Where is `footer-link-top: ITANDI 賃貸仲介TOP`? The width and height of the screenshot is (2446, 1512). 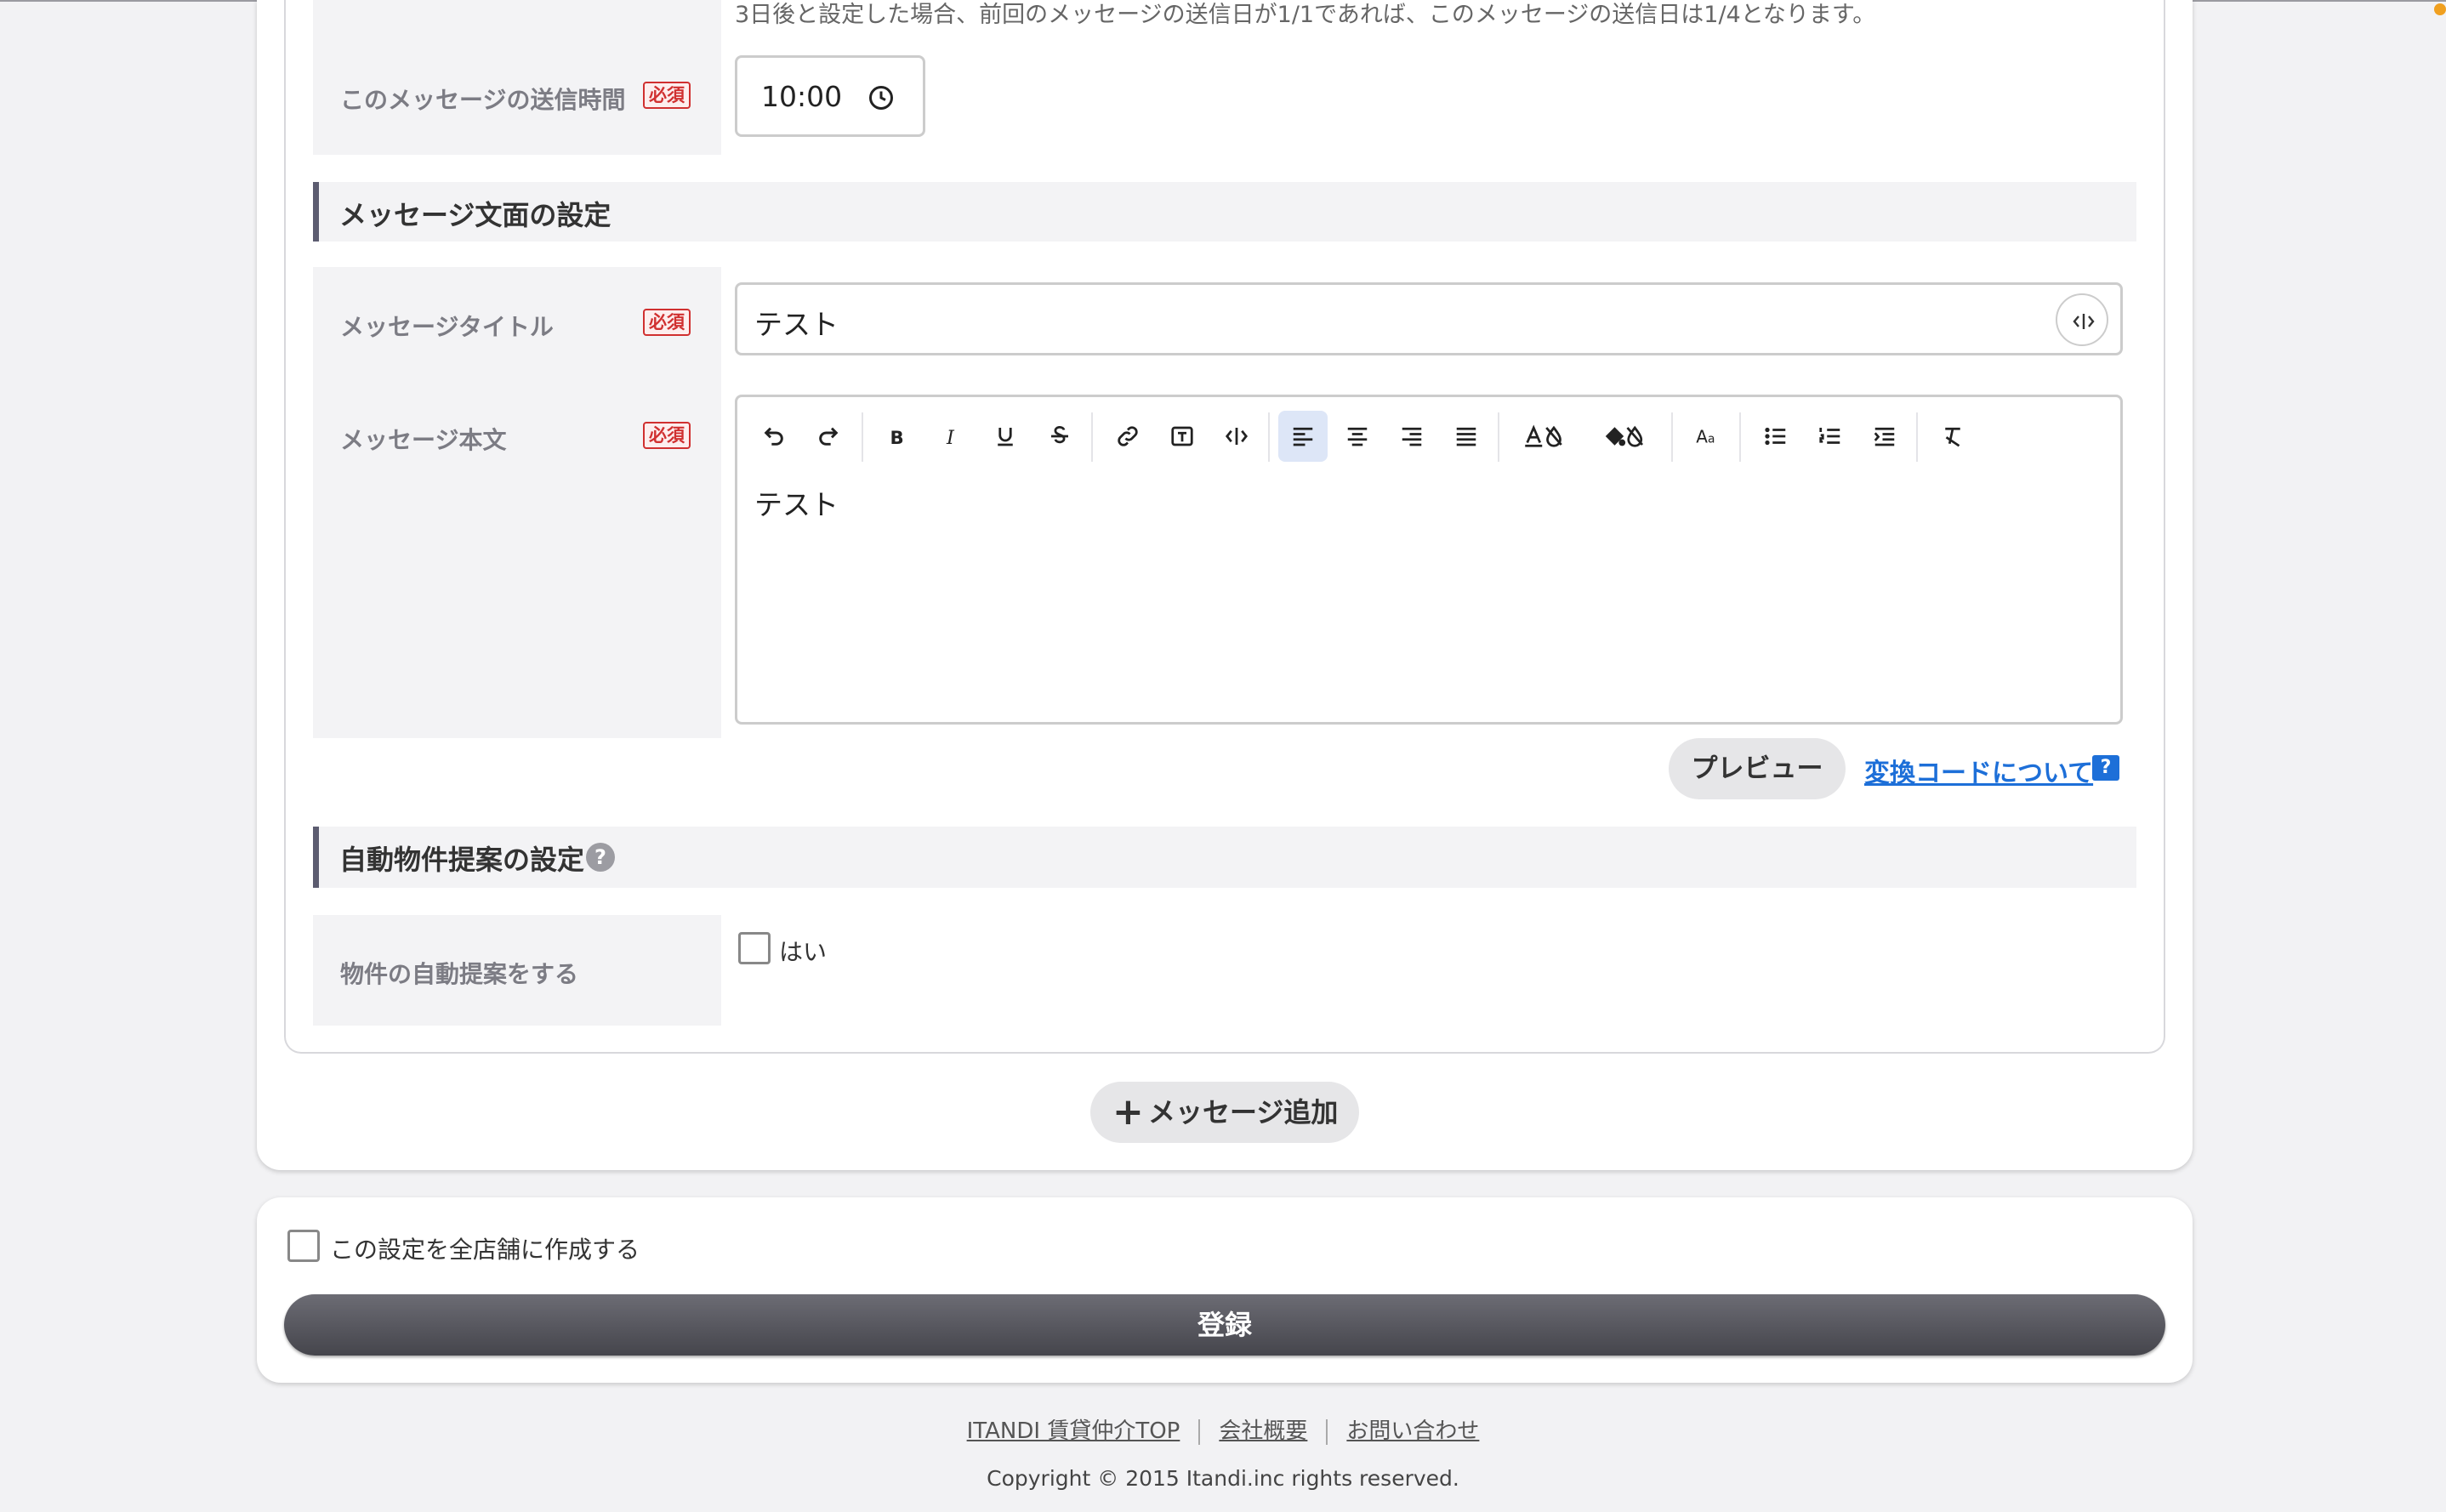 footer-link-top: ITANDI 賃貸仲介TOP is located at coordinates (1073, 1431).